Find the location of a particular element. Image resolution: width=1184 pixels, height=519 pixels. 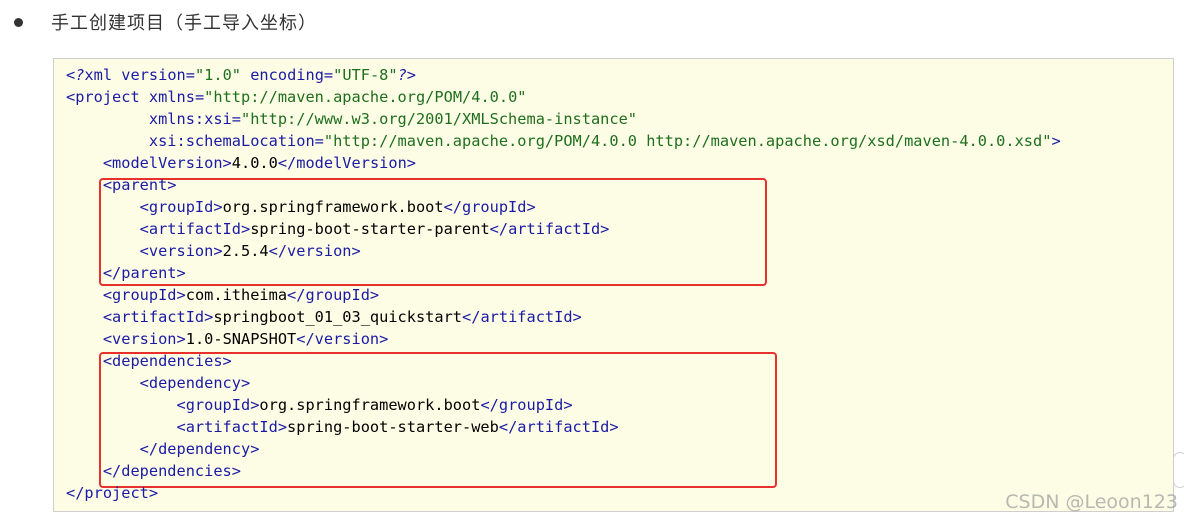

bullet-item: 手工创建项目（手工导入坐标） is located at coordinates (165, 22).